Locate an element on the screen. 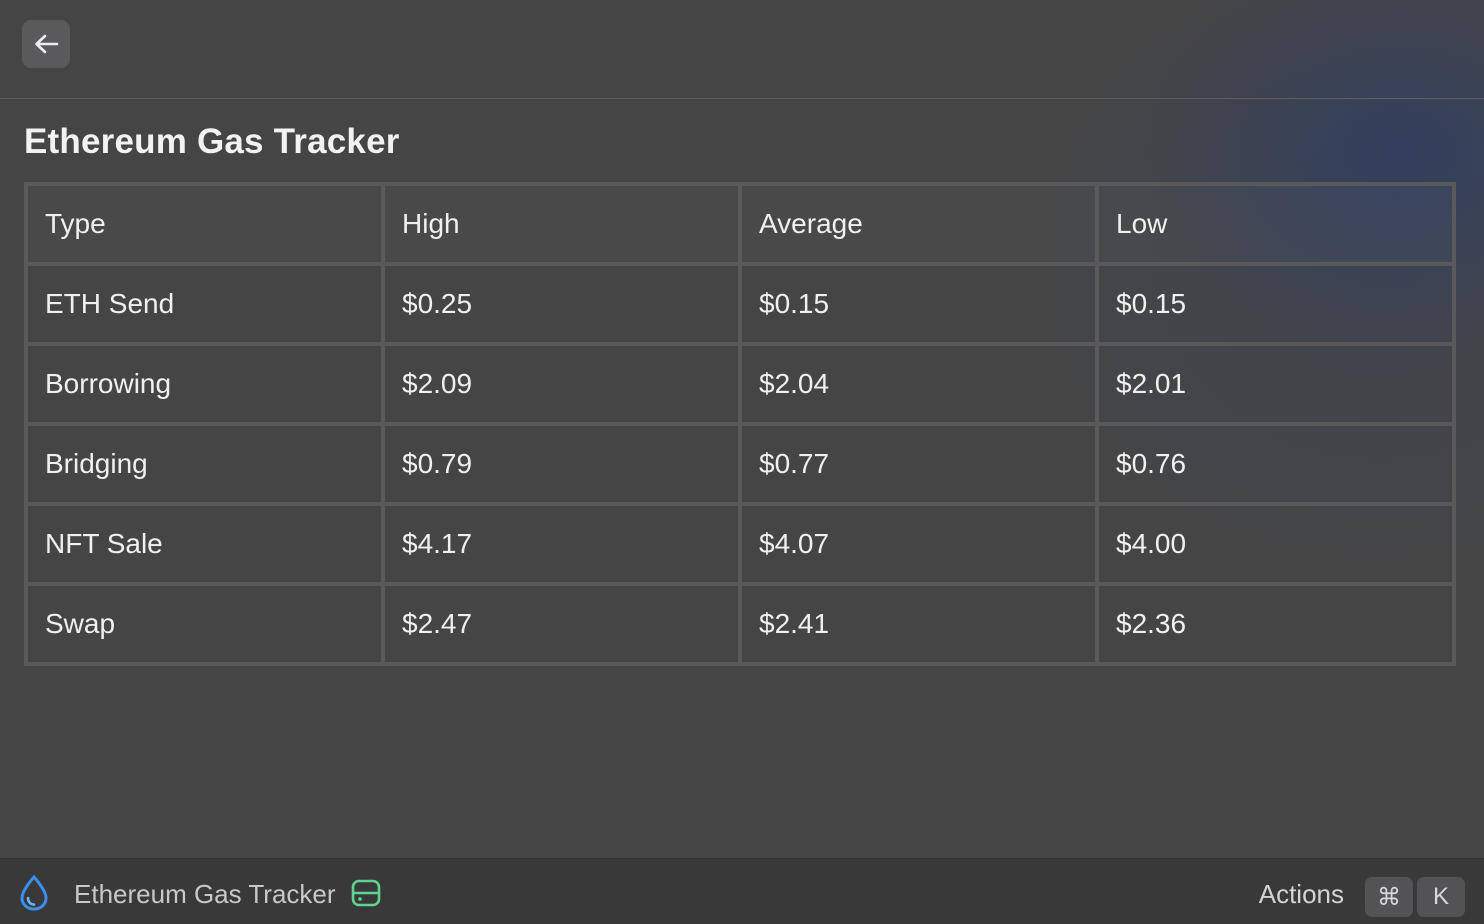 This screenshot has height=924, width=1484. cell-average: $2.41 is located at coordinates (918, 624).